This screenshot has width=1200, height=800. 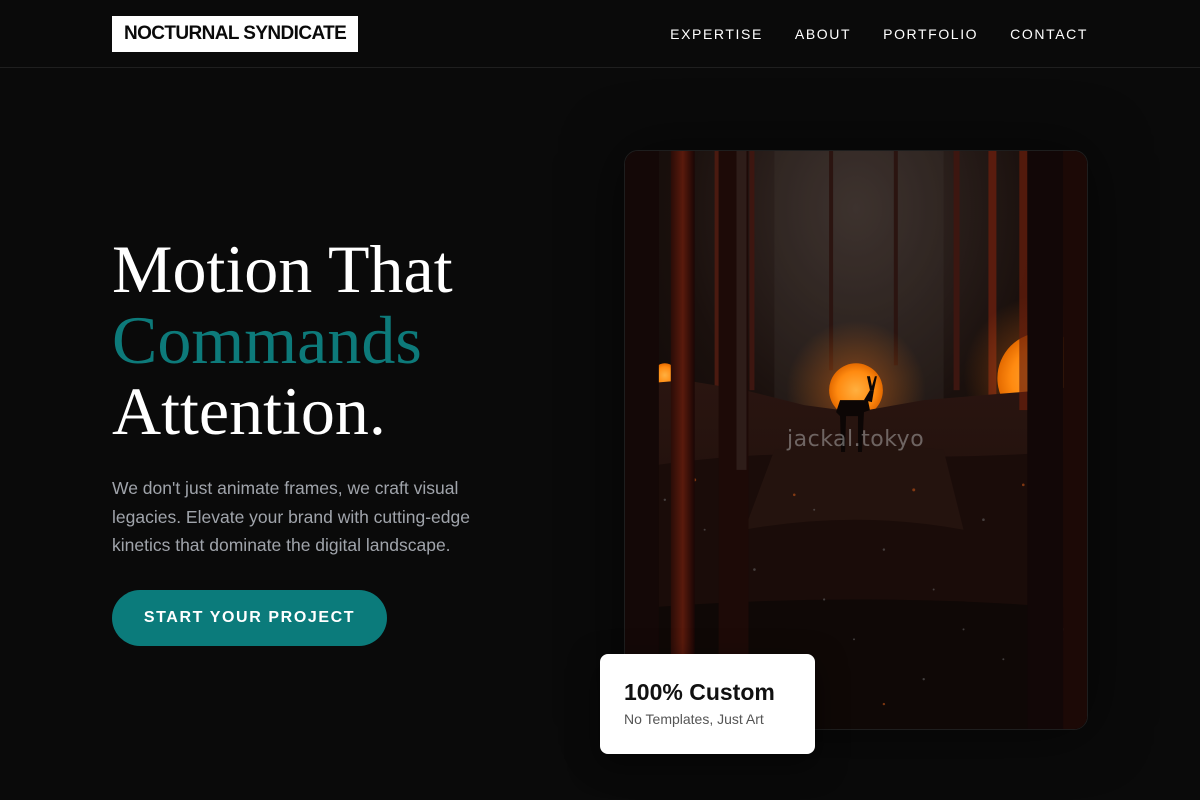 I want to click on hero-title-line3: Attention., so click(x=249, y=411).